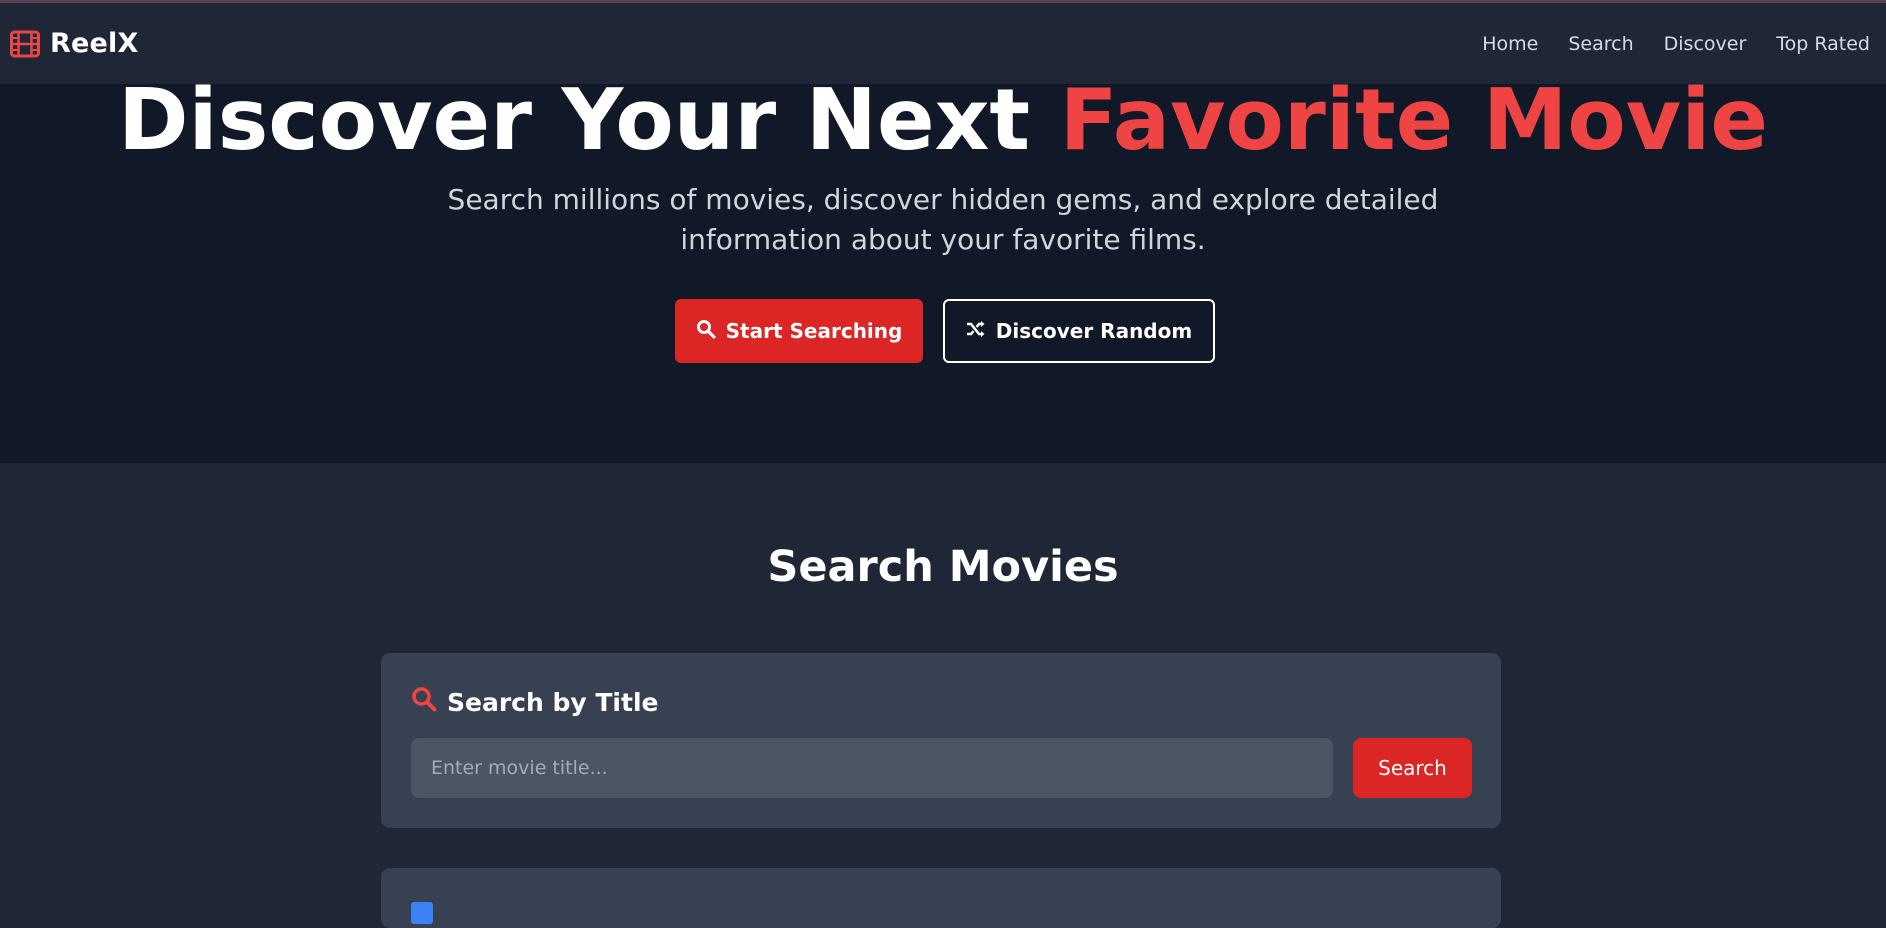 The height and width of the screenshot is (928, 1886). I want to click on next-search-card, so click(941, 898).